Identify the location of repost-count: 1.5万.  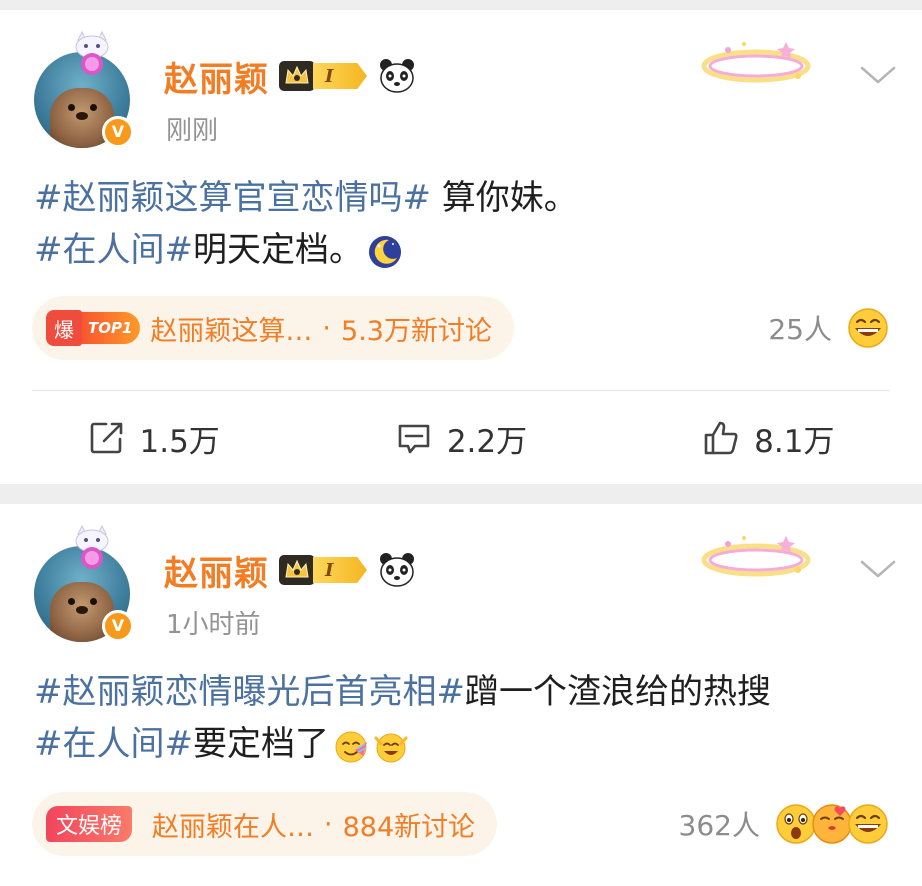
(179, 441).